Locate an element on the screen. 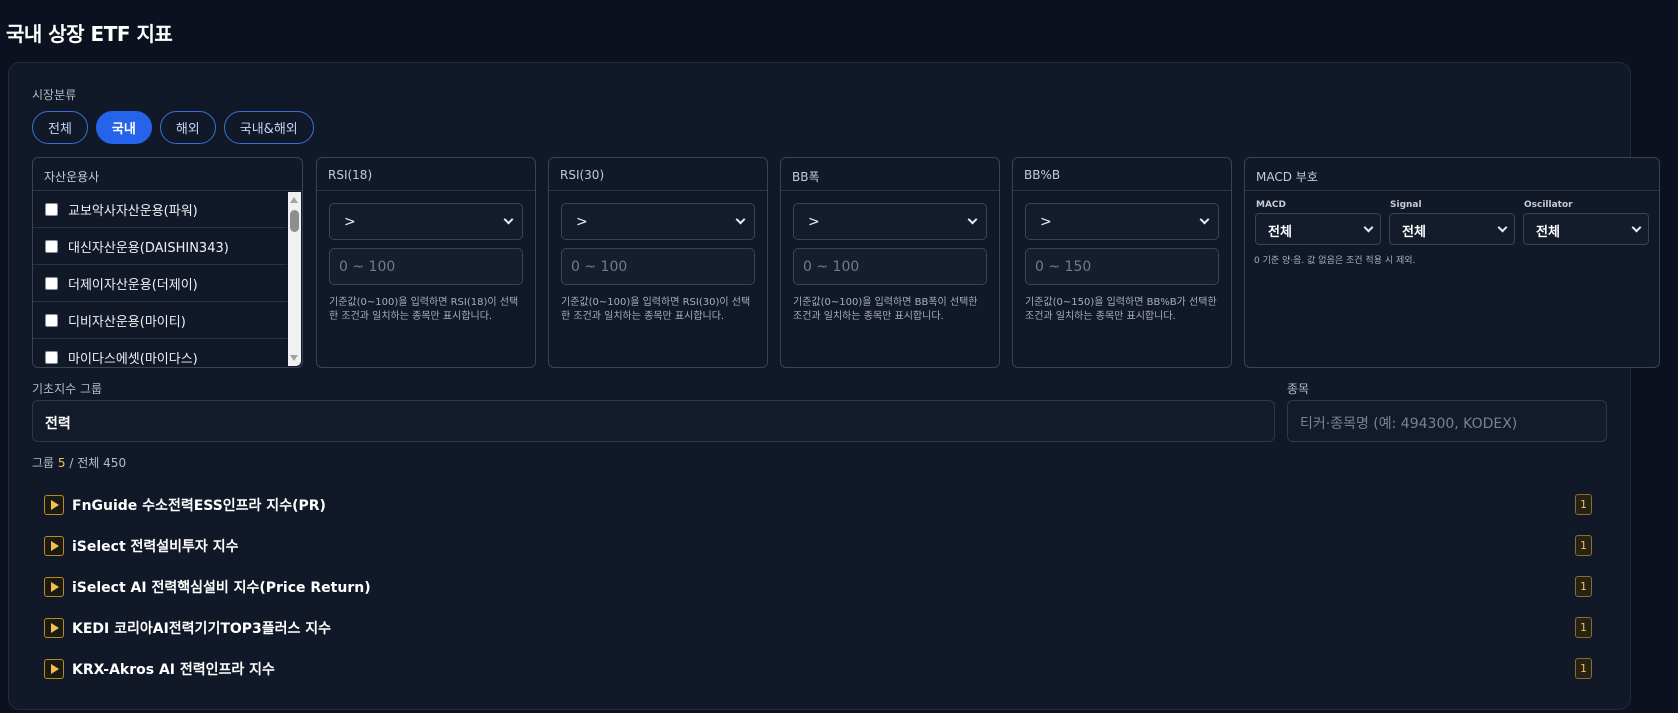 The image size is (1678, 713). bb-percent-b-operator-select: > is located at coordinates (1122, 221).